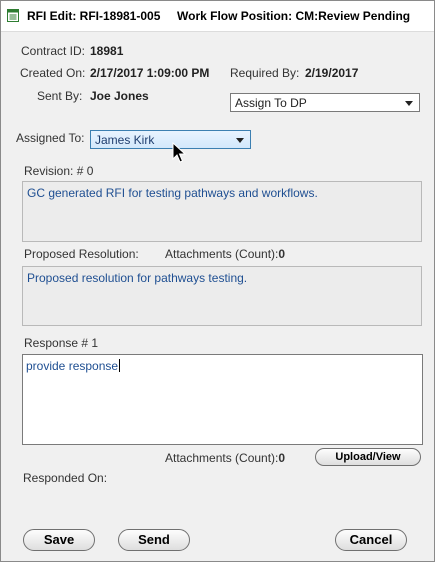 Image resolution: width=435 pixels, height=562 pixels. I want to click on response-value: provide response, so click(72, 366).